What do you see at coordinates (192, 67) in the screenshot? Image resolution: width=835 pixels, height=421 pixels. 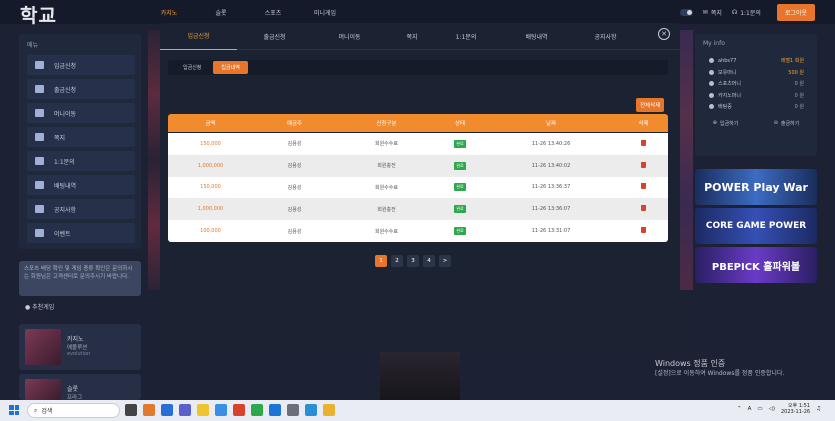 I see `subtab-deposit-request: 입금신청` at bounding box center [192, 67].